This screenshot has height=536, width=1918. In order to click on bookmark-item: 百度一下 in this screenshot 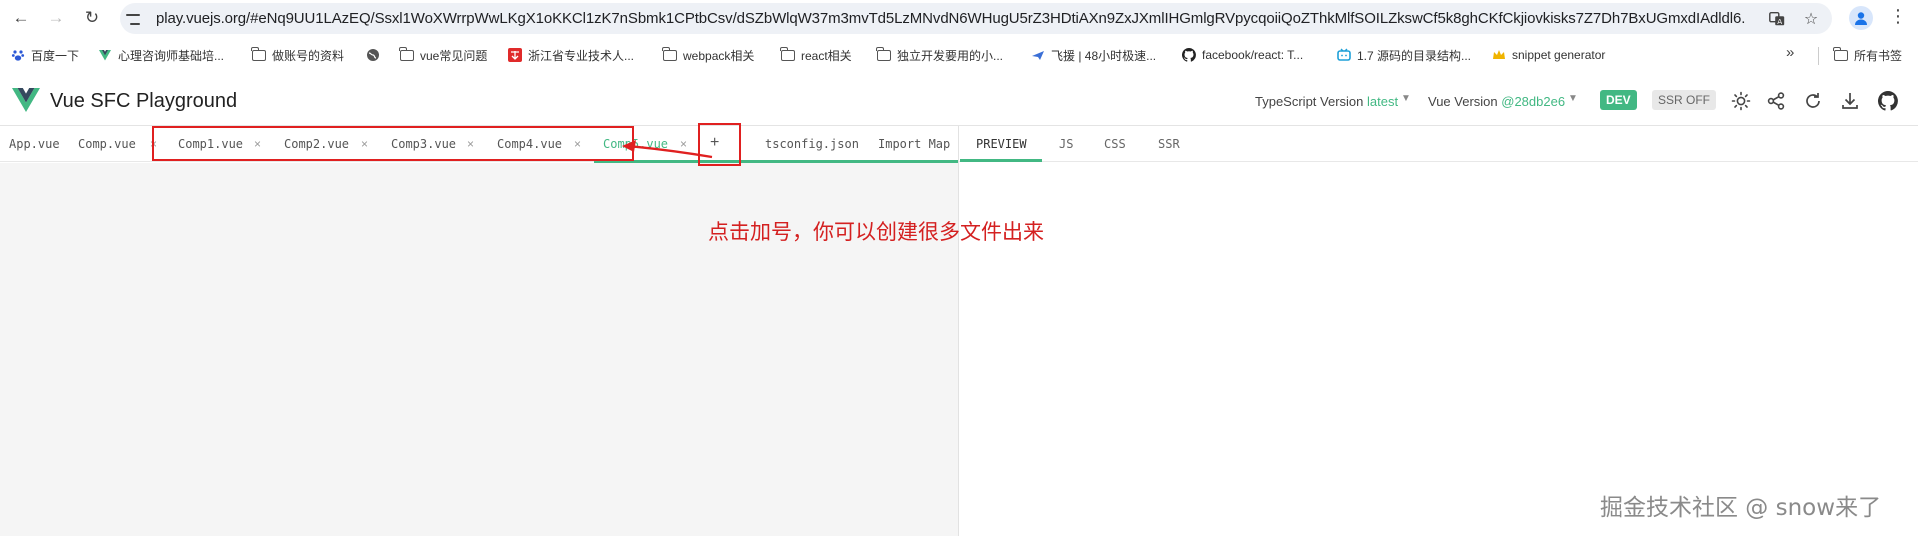, I will do `click(45, 55)`.